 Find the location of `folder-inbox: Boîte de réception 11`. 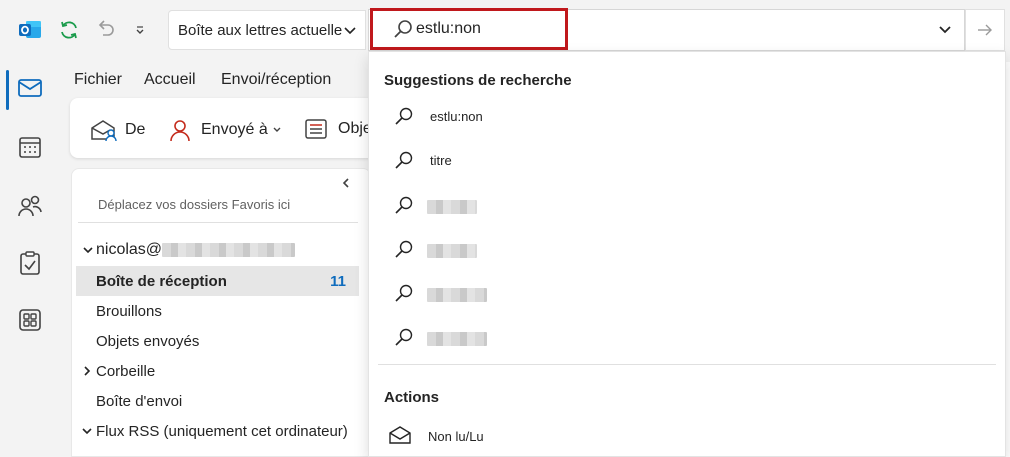

folder-inbox: Boîte de réception 11 is located at coordinates (217, 281).